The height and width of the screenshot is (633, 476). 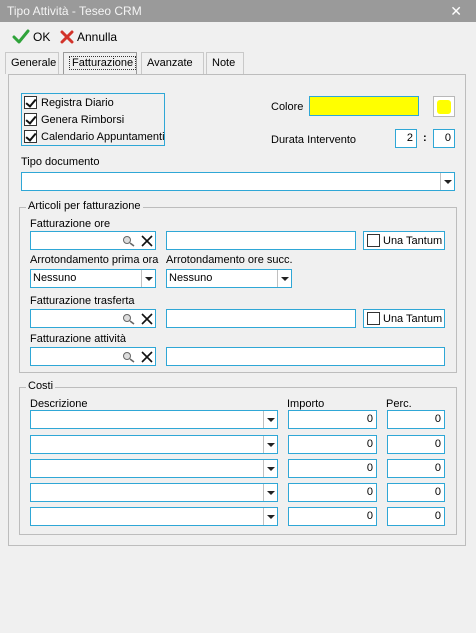 I want to click on cancel-label: Annulla, so click(x=97, y=37).